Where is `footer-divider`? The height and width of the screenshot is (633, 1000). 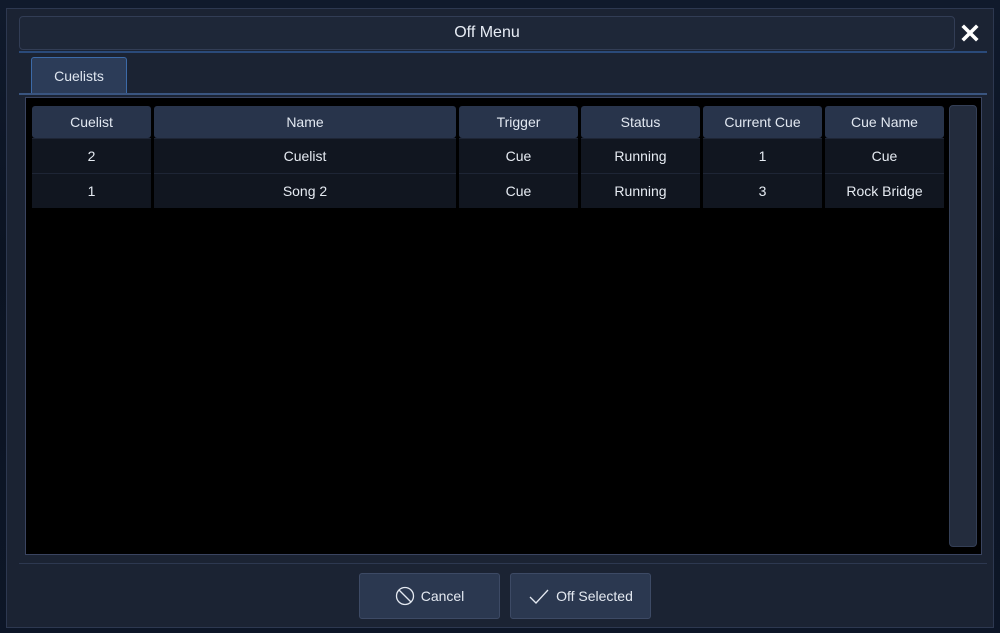 footer-divider is located at coordinates (503, 563).